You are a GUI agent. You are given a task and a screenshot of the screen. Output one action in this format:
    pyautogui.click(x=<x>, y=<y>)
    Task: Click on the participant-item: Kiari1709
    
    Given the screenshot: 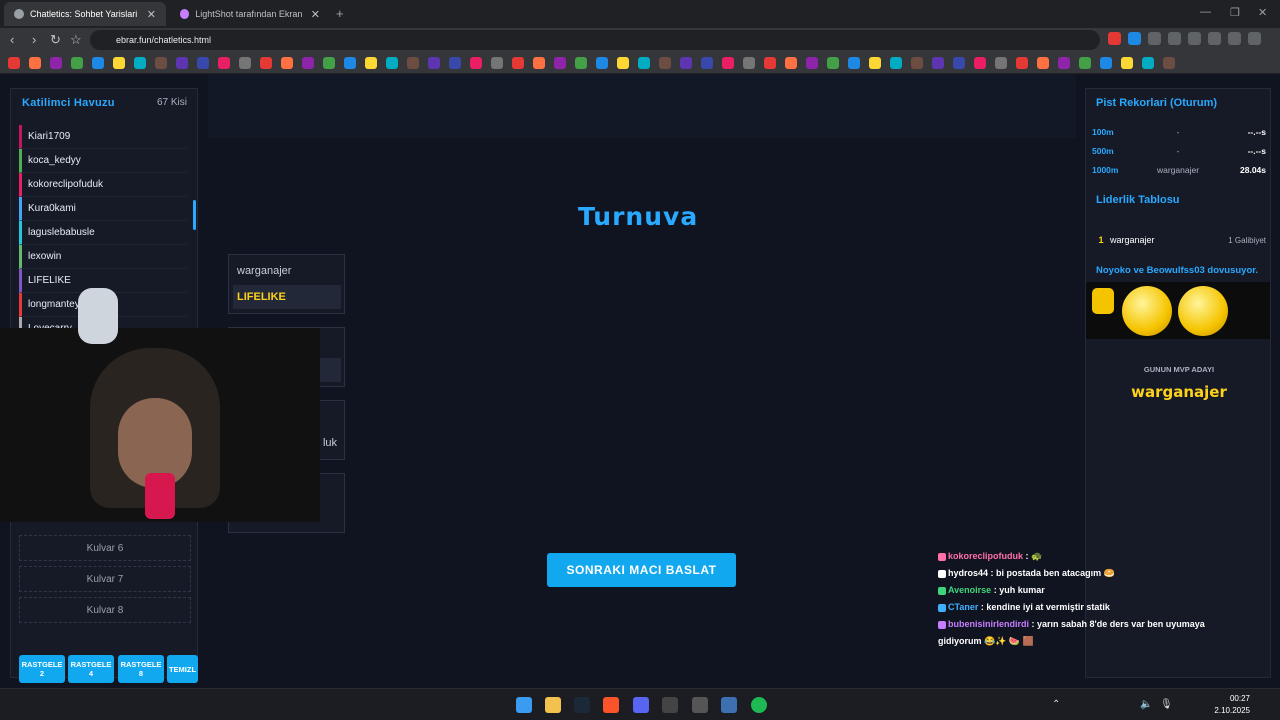 What is the action you would take?
    pyautogui.click(x=103, y=137)
    